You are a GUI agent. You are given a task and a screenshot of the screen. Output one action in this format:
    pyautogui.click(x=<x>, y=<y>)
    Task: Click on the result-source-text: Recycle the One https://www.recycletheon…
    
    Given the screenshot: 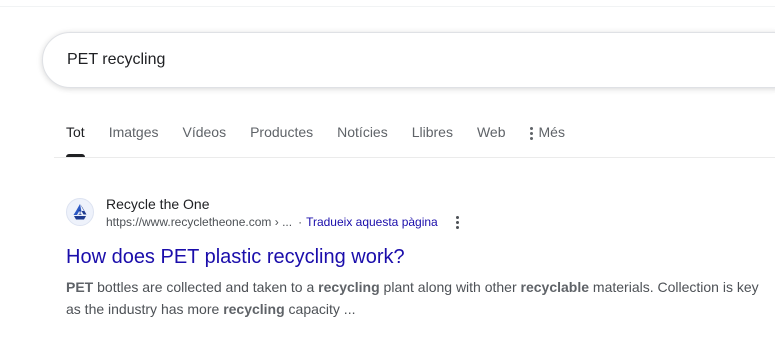 What is the action you would take?
    pyautogui.click(x=282, y=212)
    